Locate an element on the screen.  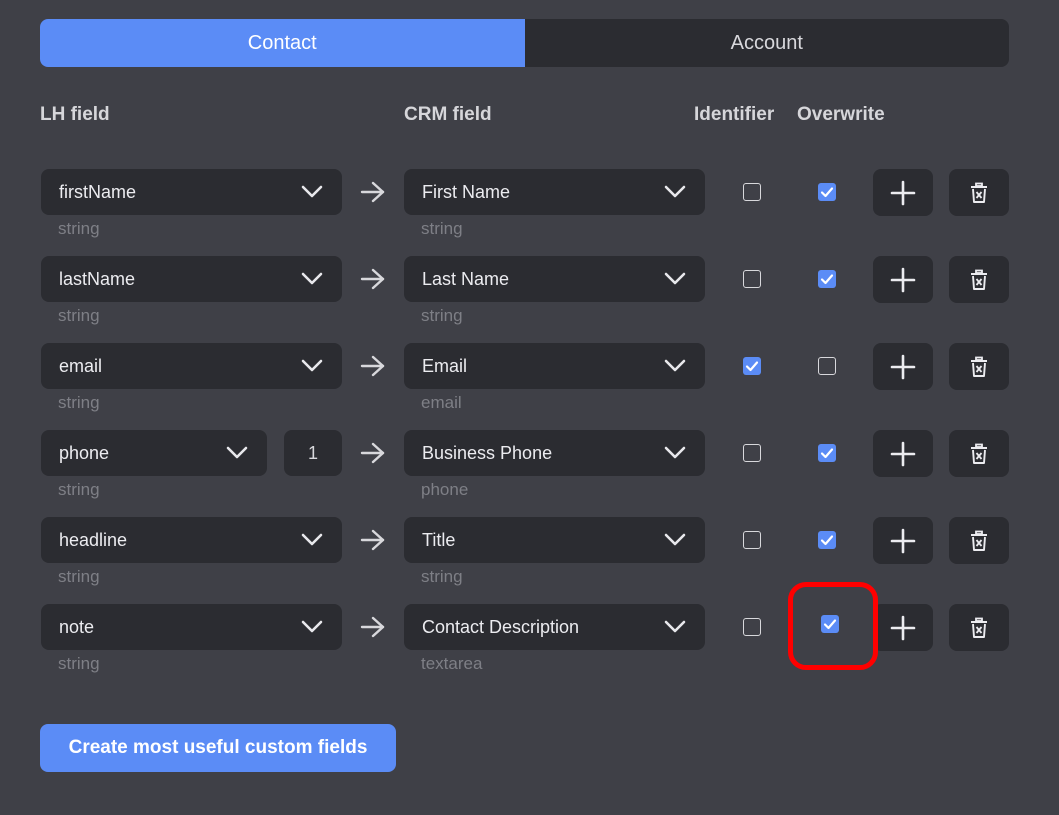
crm-field-type: email is located at coordinates (441, 402).